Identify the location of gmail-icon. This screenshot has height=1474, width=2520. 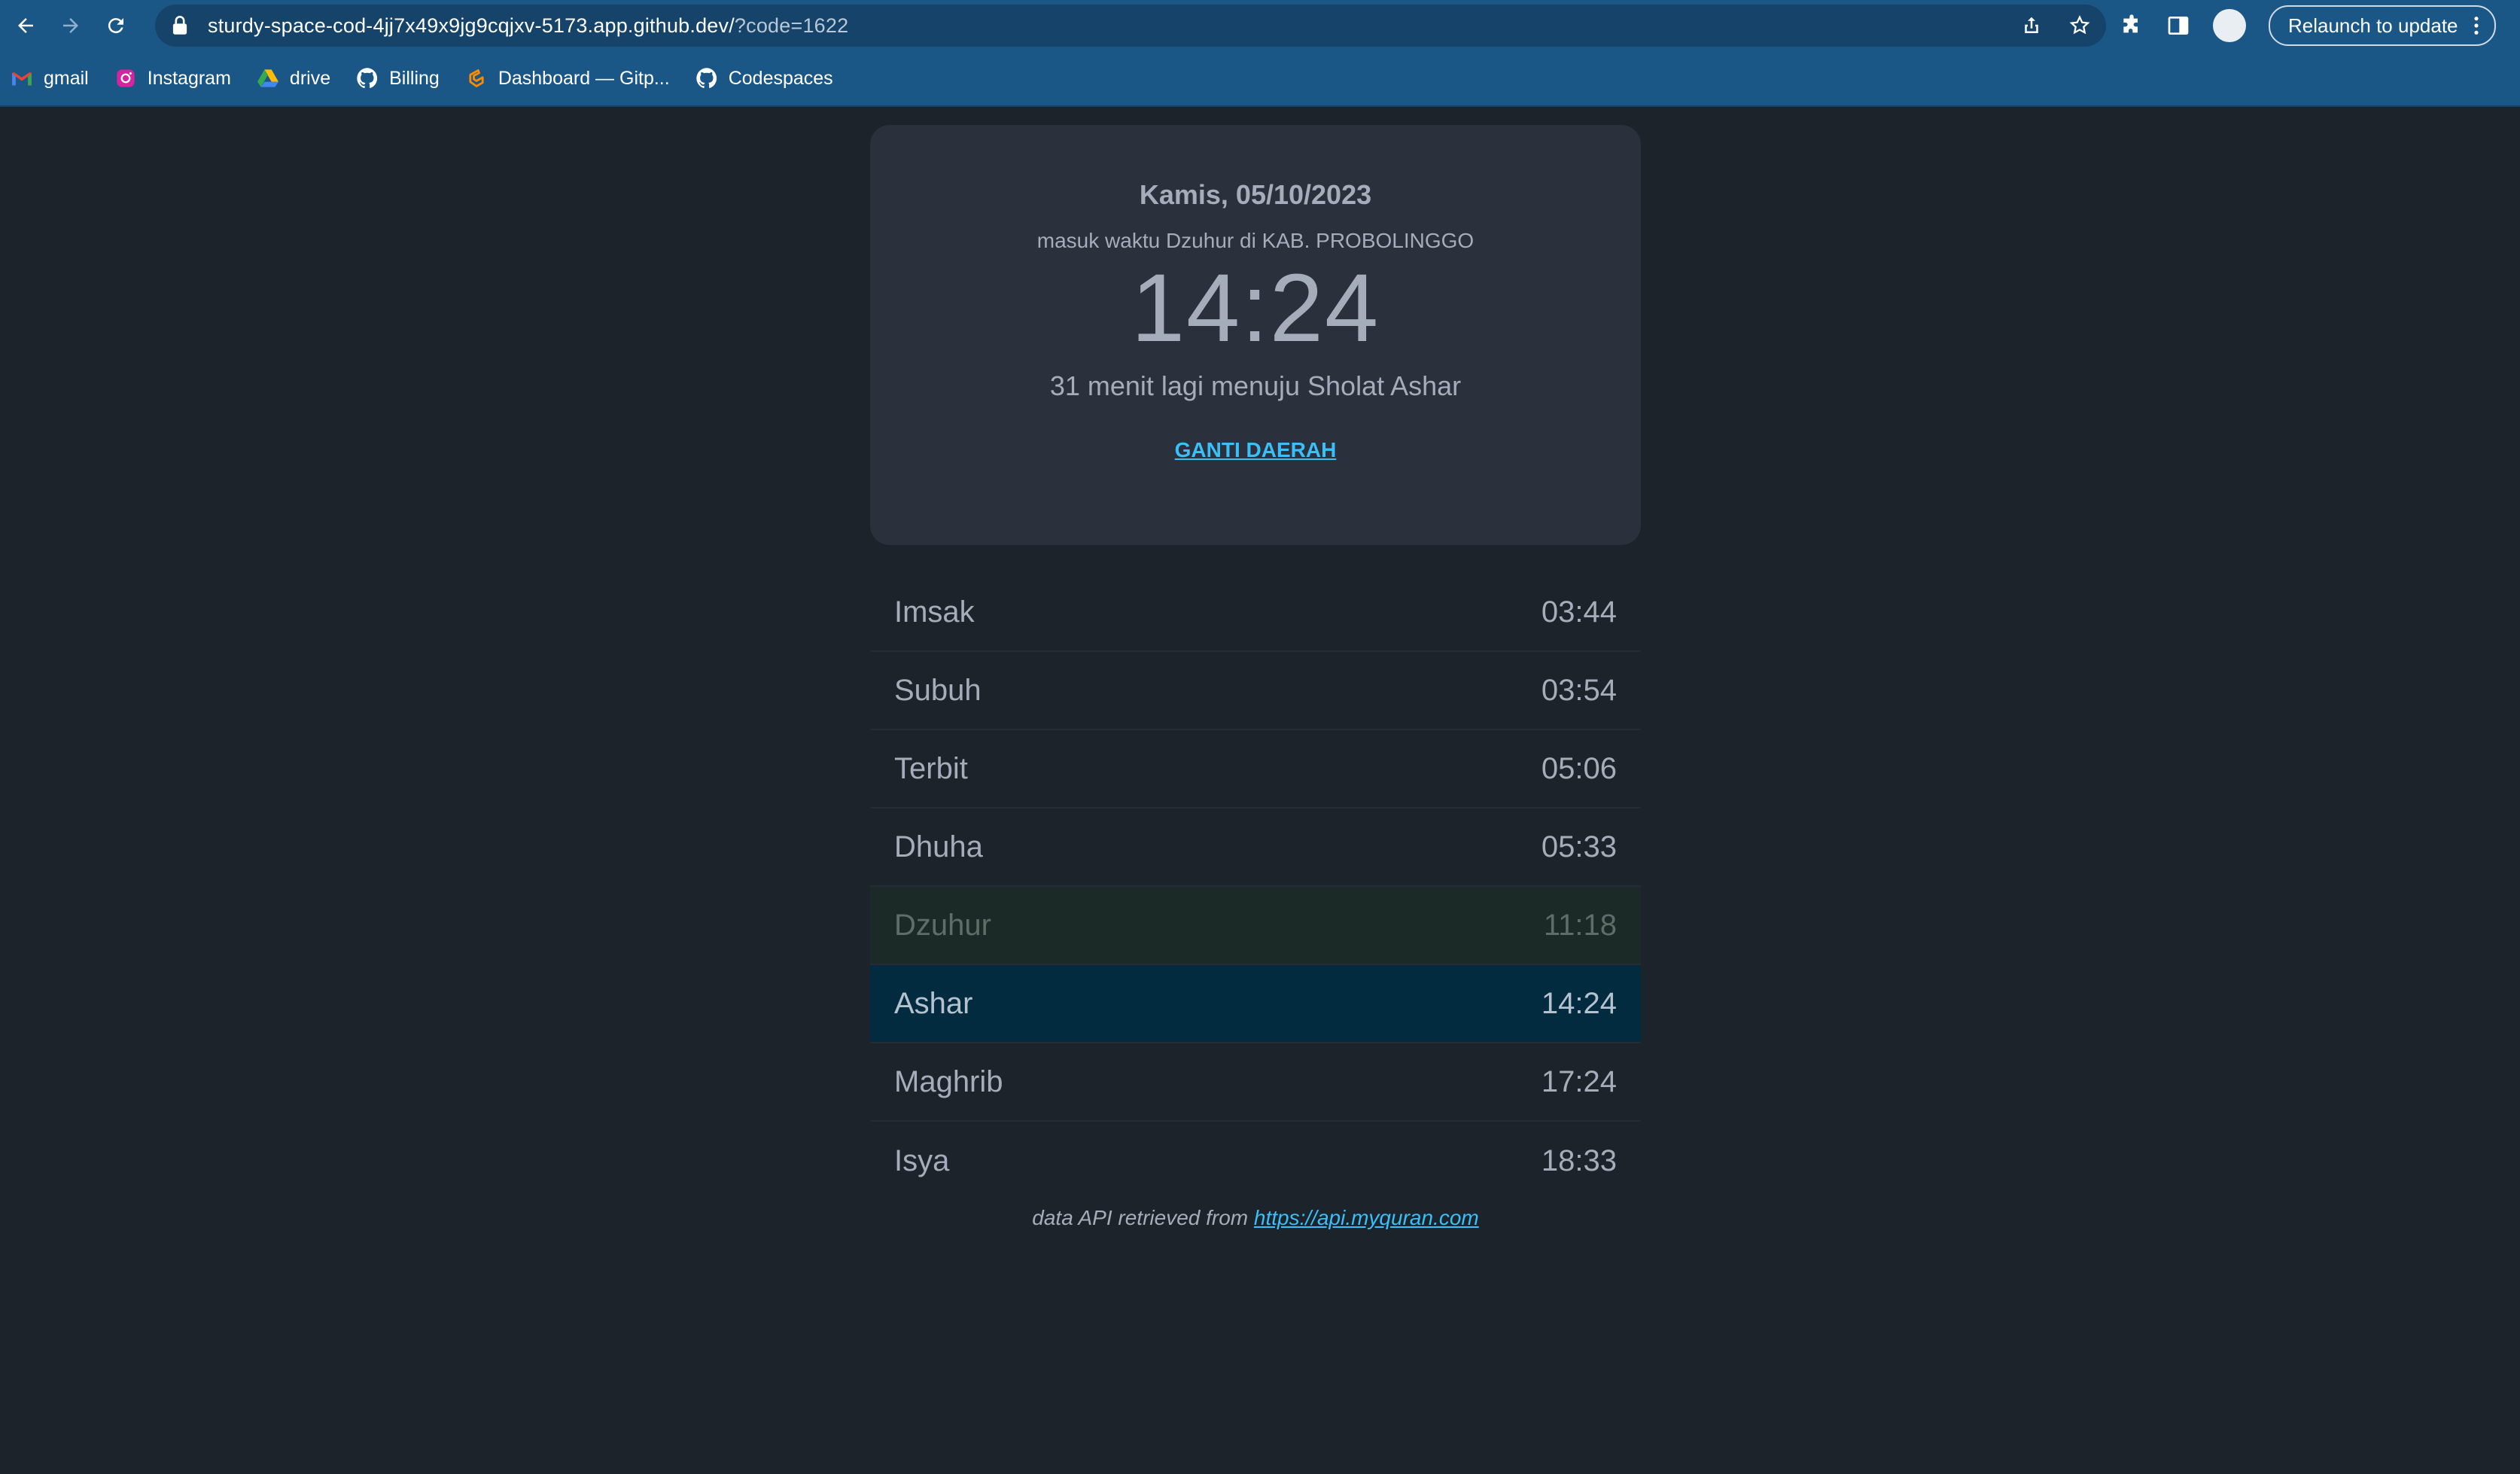
(22, 78).